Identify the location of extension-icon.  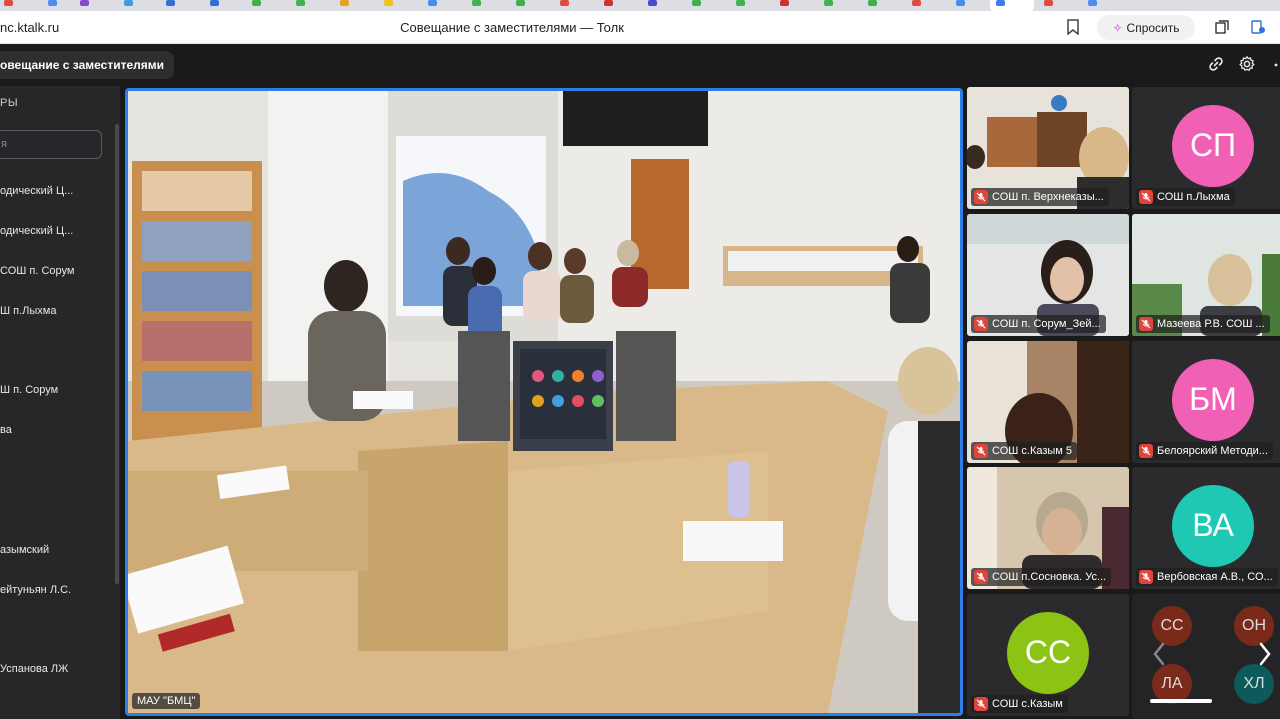
(1258, 27).